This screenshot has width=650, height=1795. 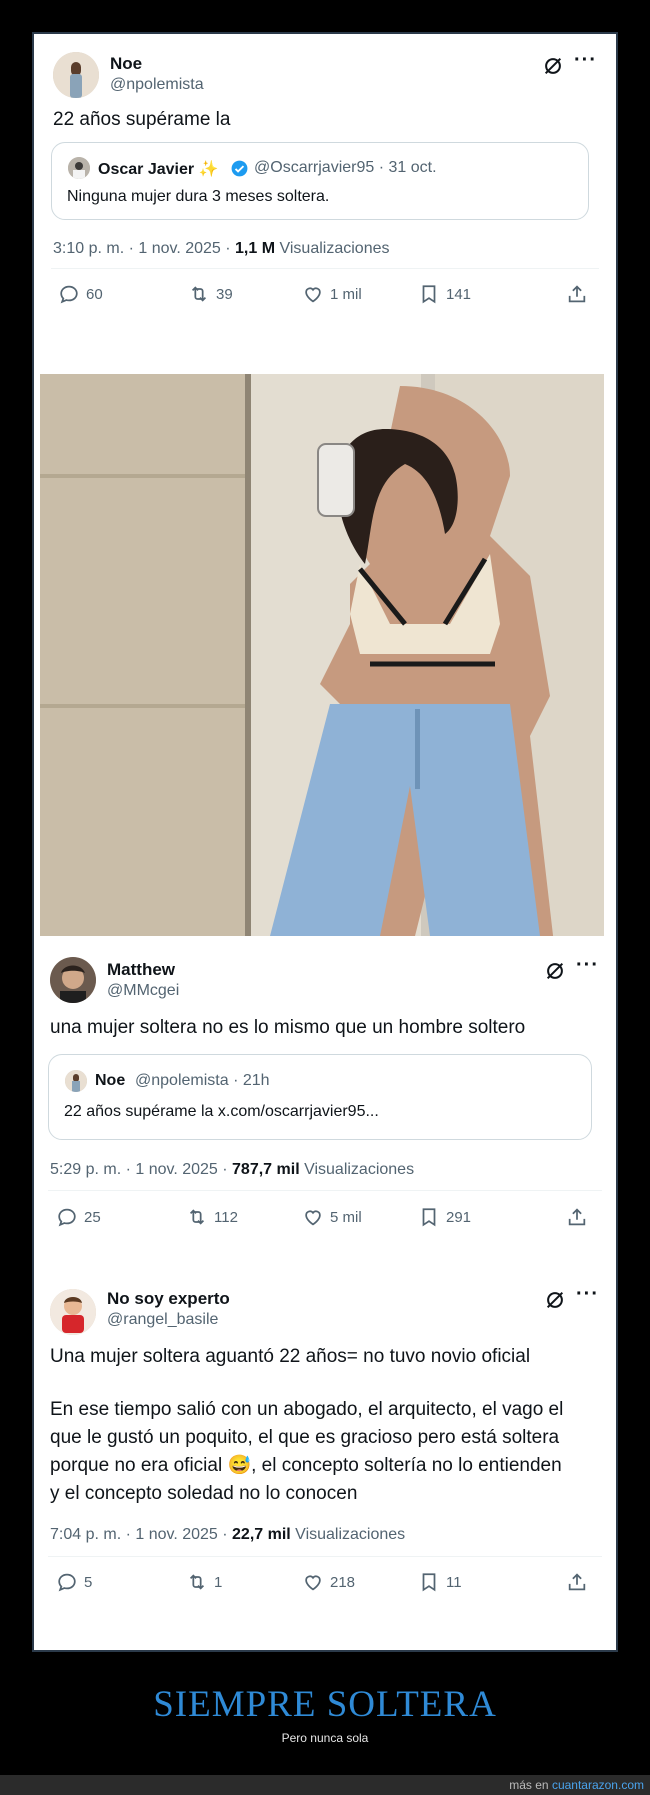 What do you see at coordinates (80, 294) in the screenshot?
I see `reply-button: 60` at bounding box center [80, 294].